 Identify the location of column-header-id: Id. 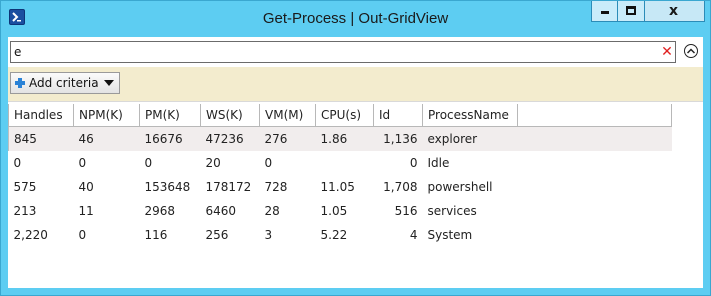
(398, 115).